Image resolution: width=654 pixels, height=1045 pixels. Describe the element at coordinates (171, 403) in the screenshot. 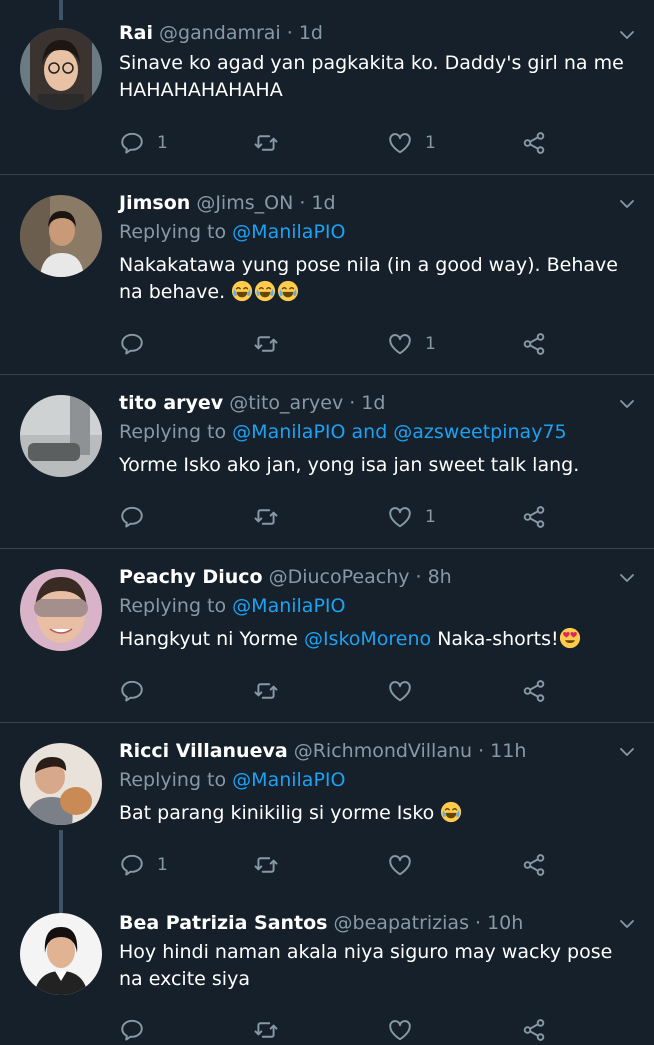

I see `display-name: tito aryev` at that location.